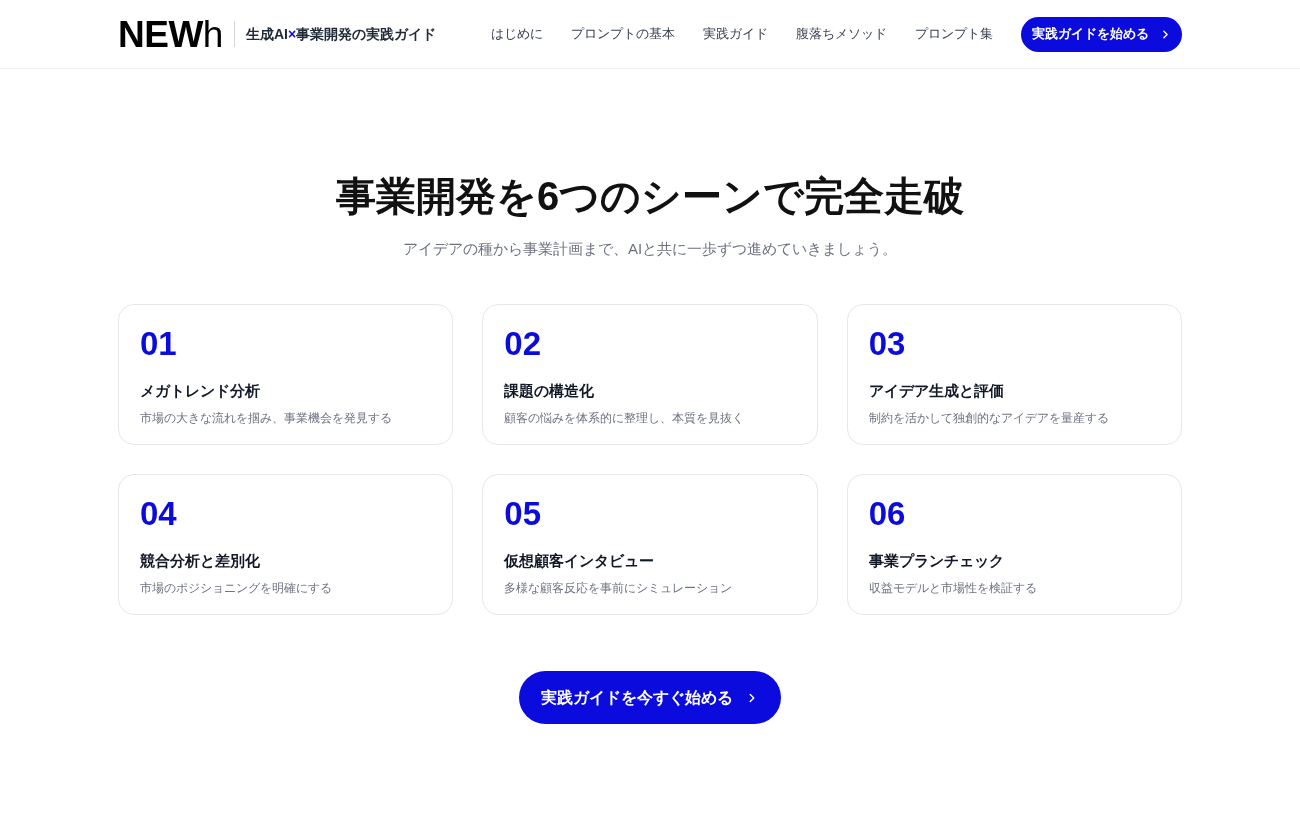 Image resolution: width=1300 pixels, height=816 pixels. Describe the element at coordinates (523, 344) in the screenshot. I see `scene-number: 02` at that location.